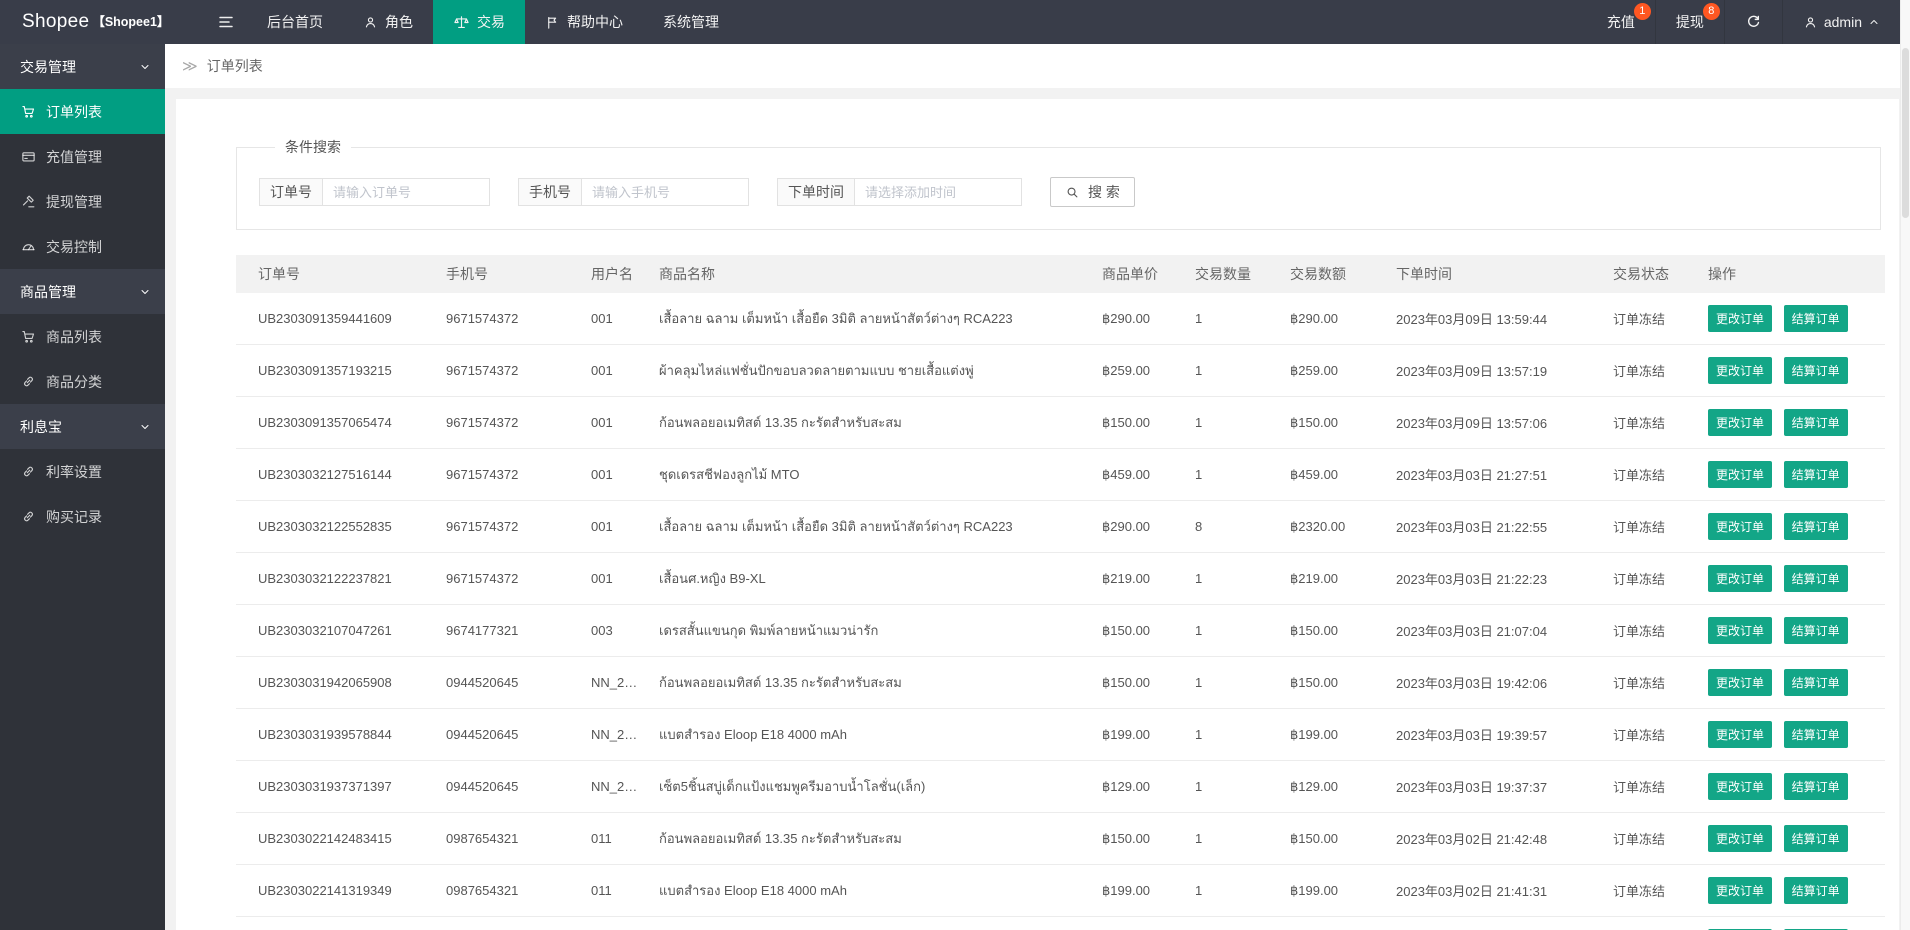 Image resolution: width=1910 pixels, height=930 pixels. What do you see at coordinates (82, 471) in the screenshot?
I see `sidebar-item-rate-settings: 利率设置` at bounding box center [82, 471].